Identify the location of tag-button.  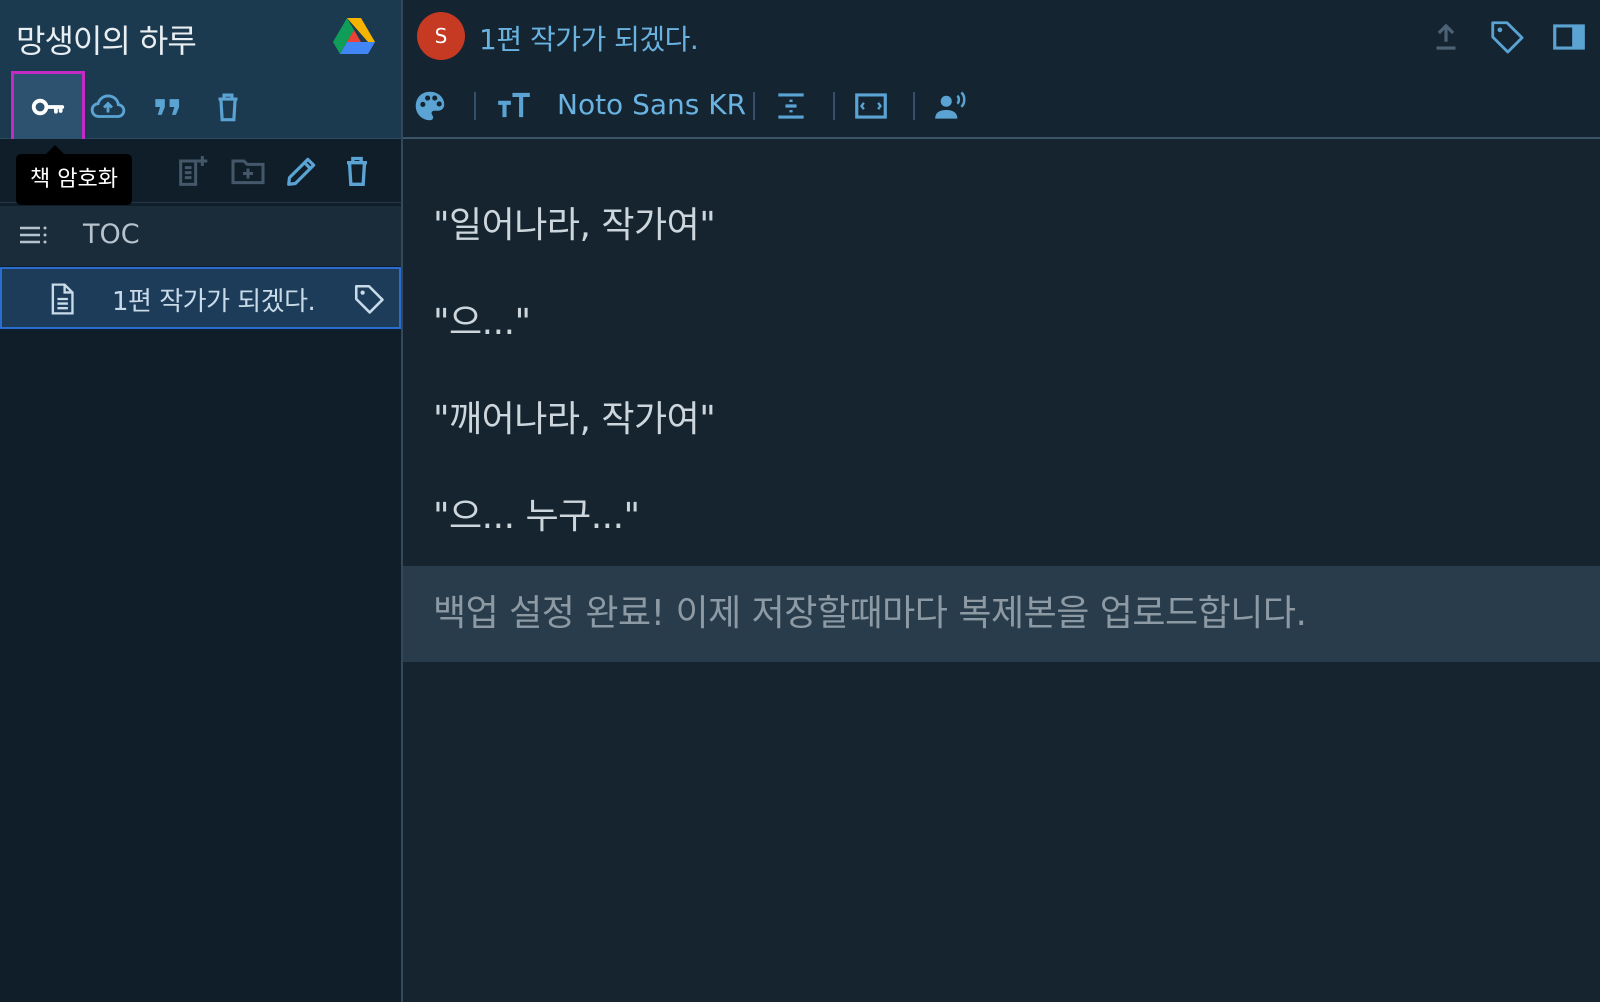
(1507, 37).